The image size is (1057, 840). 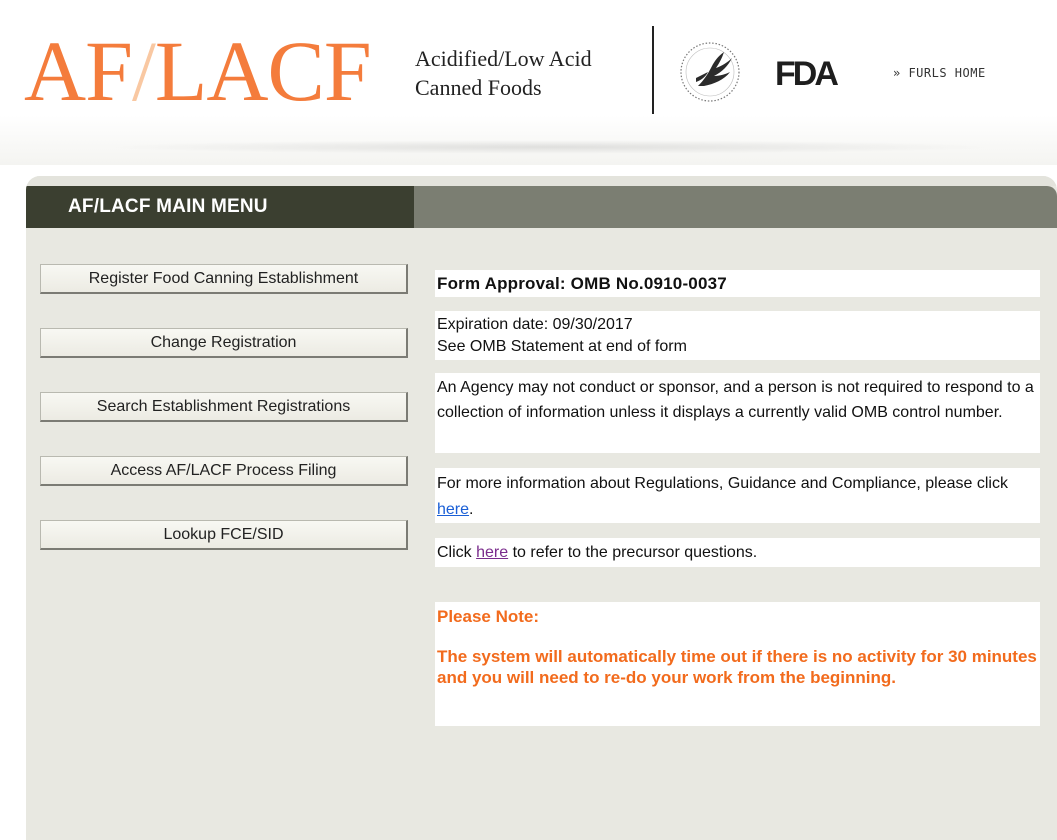 What do you see at coordinates (503, 73) in the screenshot?
I see `logo-tagline: Acidified/Low Acid Canned Foods` at bounding box center [503, 73].